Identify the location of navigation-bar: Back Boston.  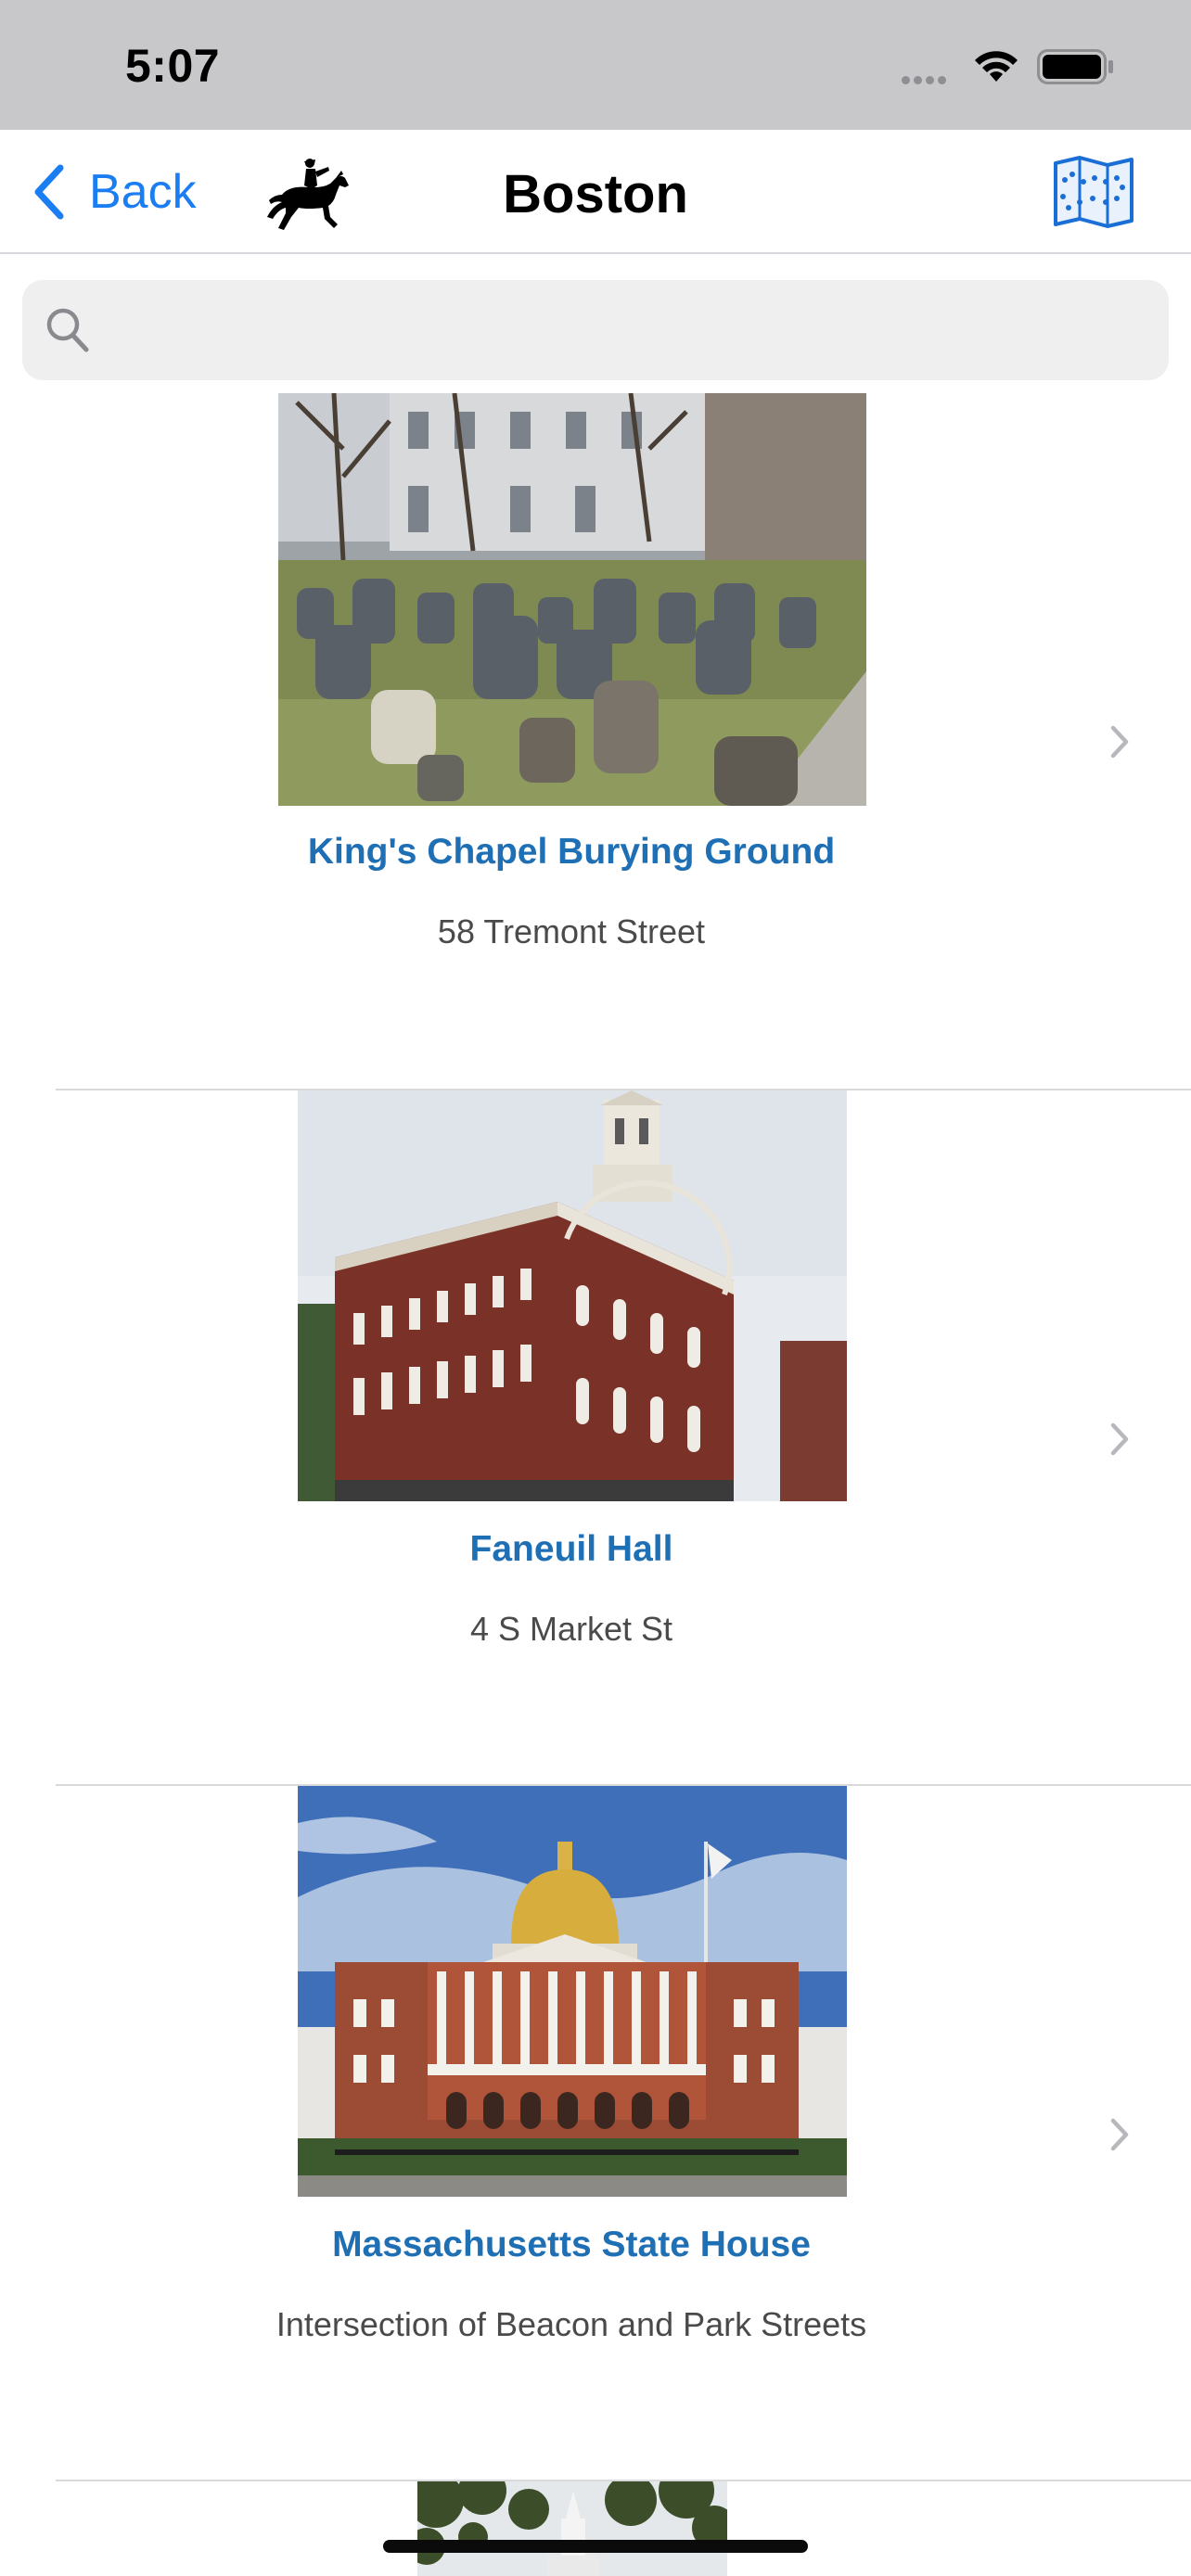
(595, 192).